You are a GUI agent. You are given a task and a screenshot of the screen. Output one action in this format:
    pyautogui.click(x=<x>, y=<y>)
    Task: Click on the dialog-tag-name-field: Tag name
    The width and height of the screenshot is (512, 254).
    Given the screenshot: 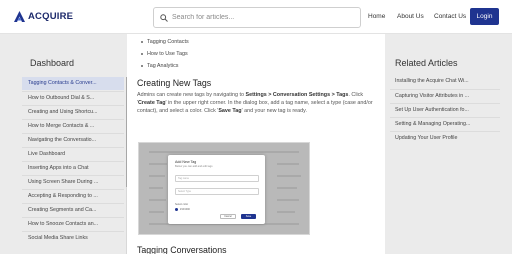 What is the action you would take?
    pyautogui.click(x=217, y=178)
    